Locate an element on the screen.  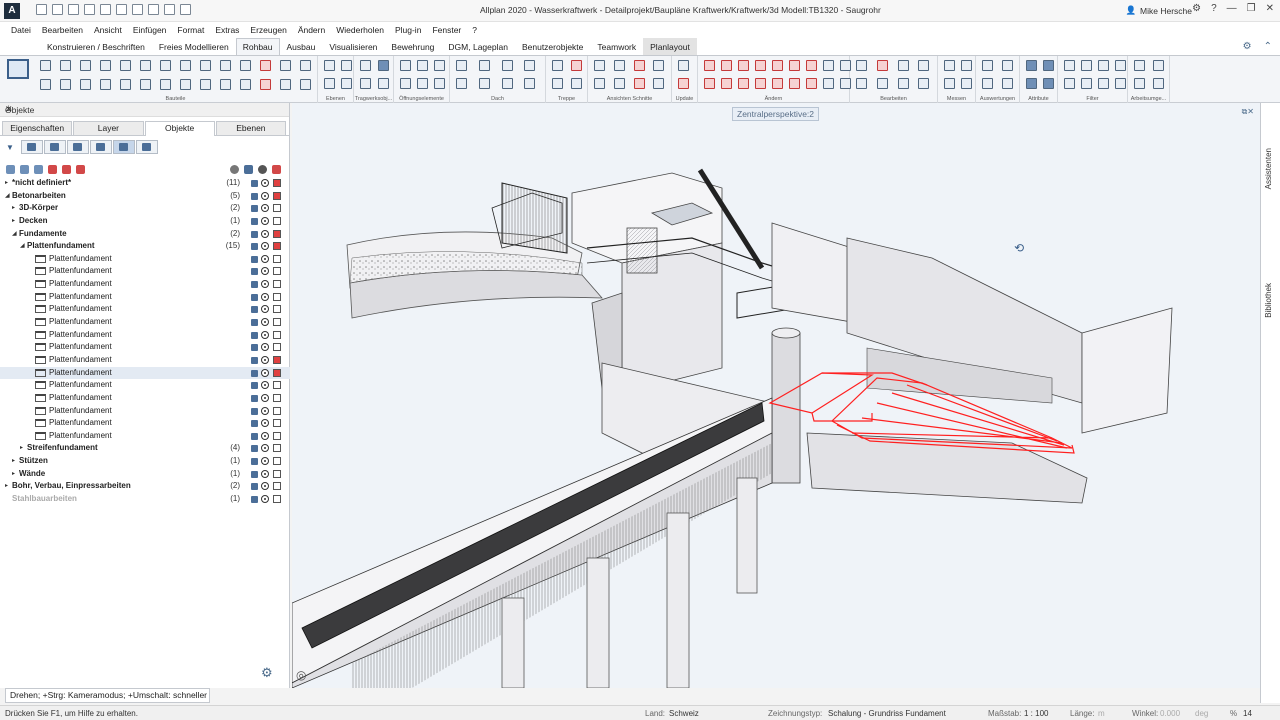
expand-icon is located at coordinates (10, 169).